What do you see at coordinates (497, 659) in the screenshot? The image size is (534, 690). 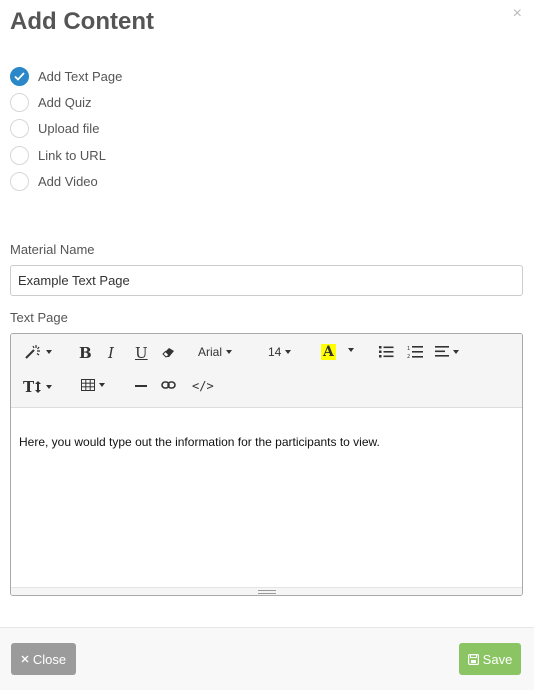 I see `save-button-label: Save` at bounding box center [497, 659].